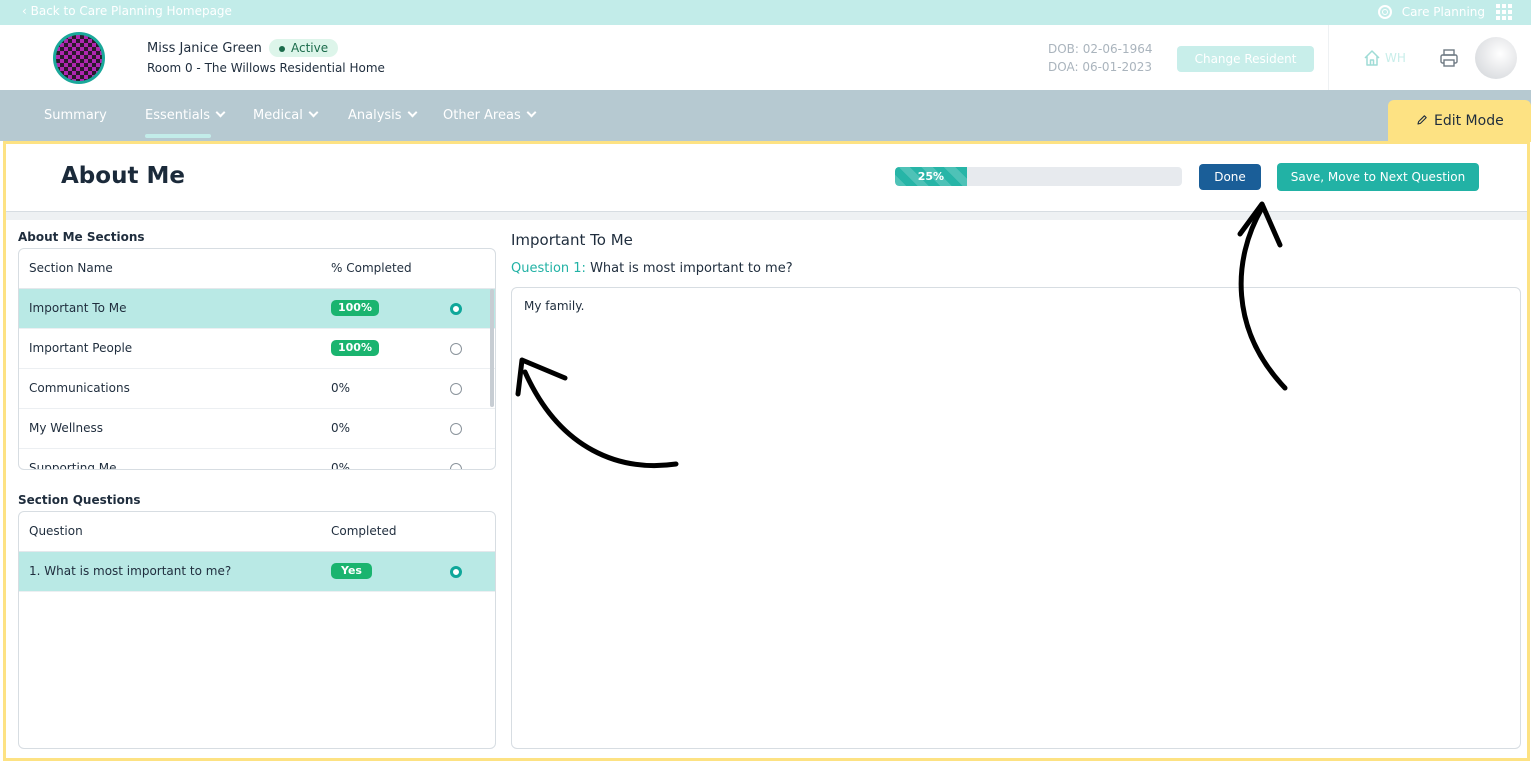 Image resolution: width=1531 pixels, height=763 pixels. I want to click on question-text: 1. What is most important to me?, so click(130, 571).